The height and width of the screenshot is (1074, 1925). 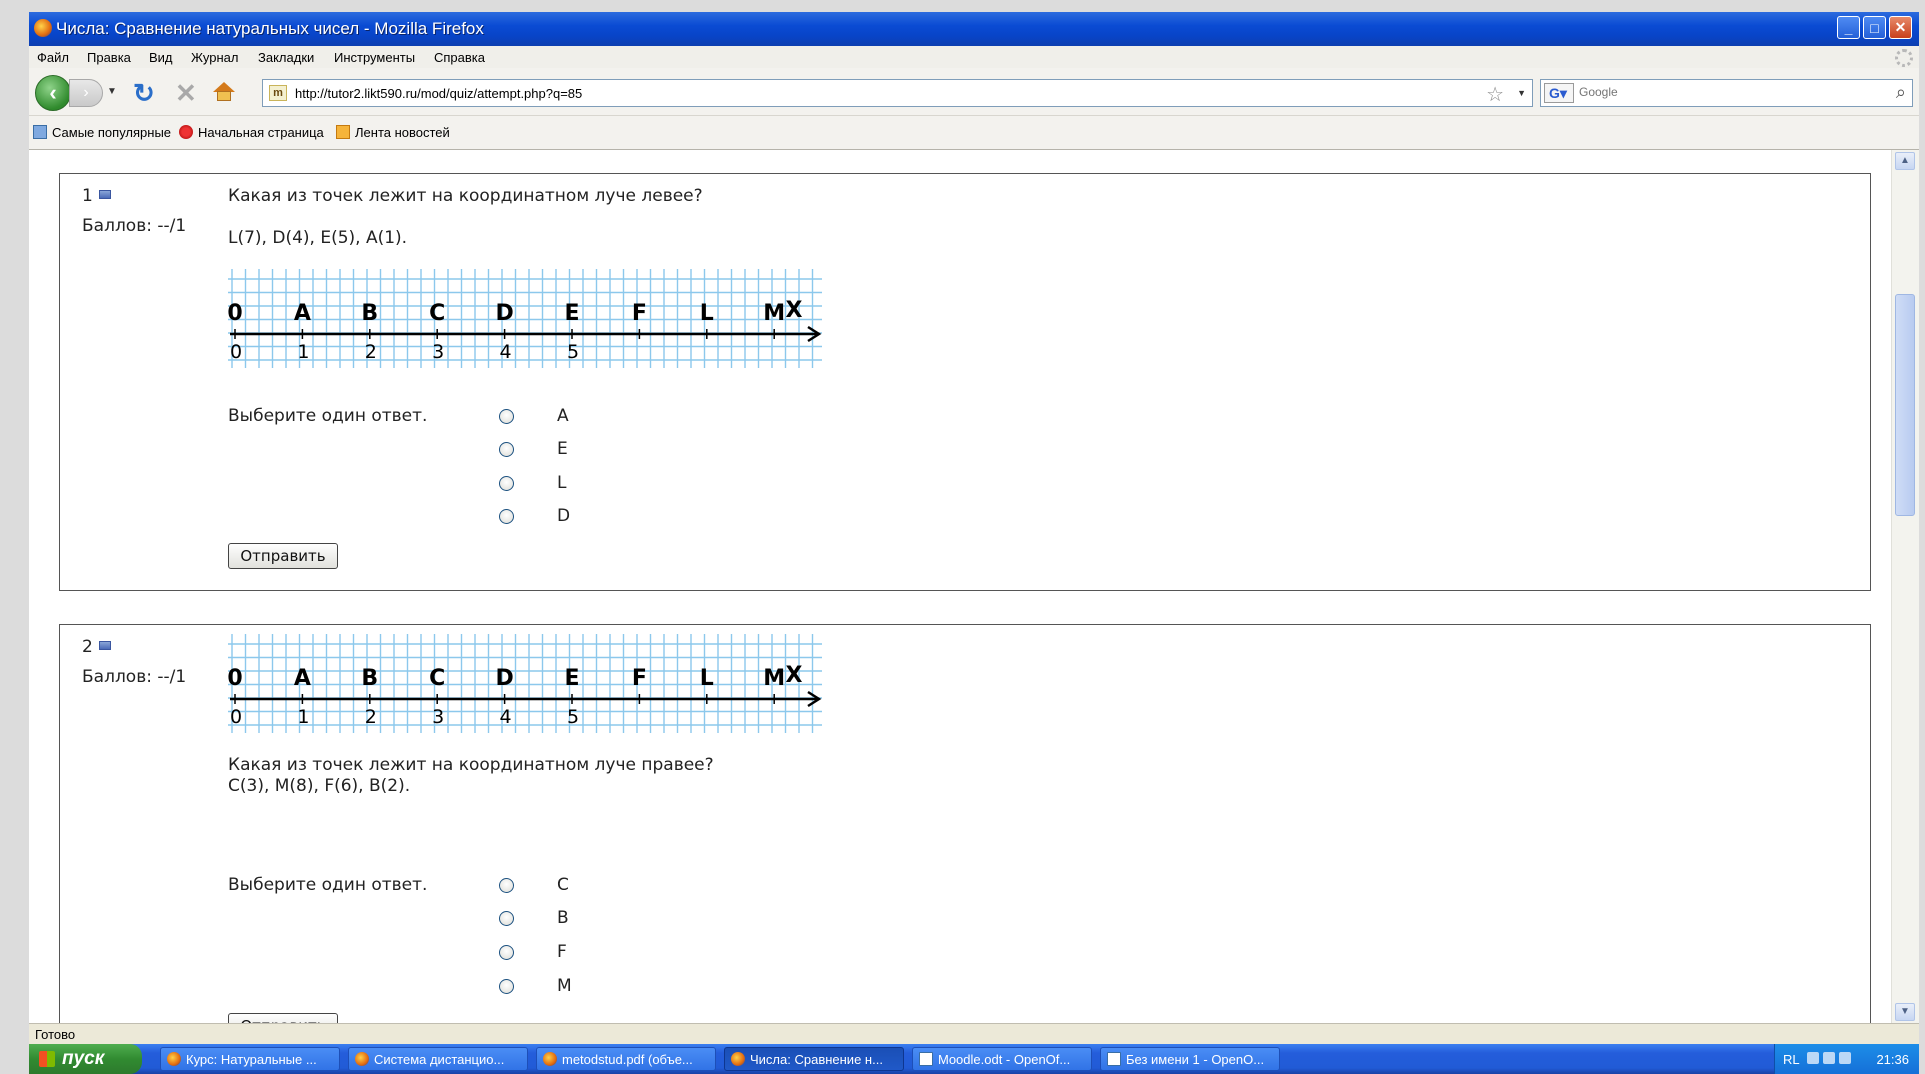 I want to click on start-label: пуск, so click(x=83, y=1058).